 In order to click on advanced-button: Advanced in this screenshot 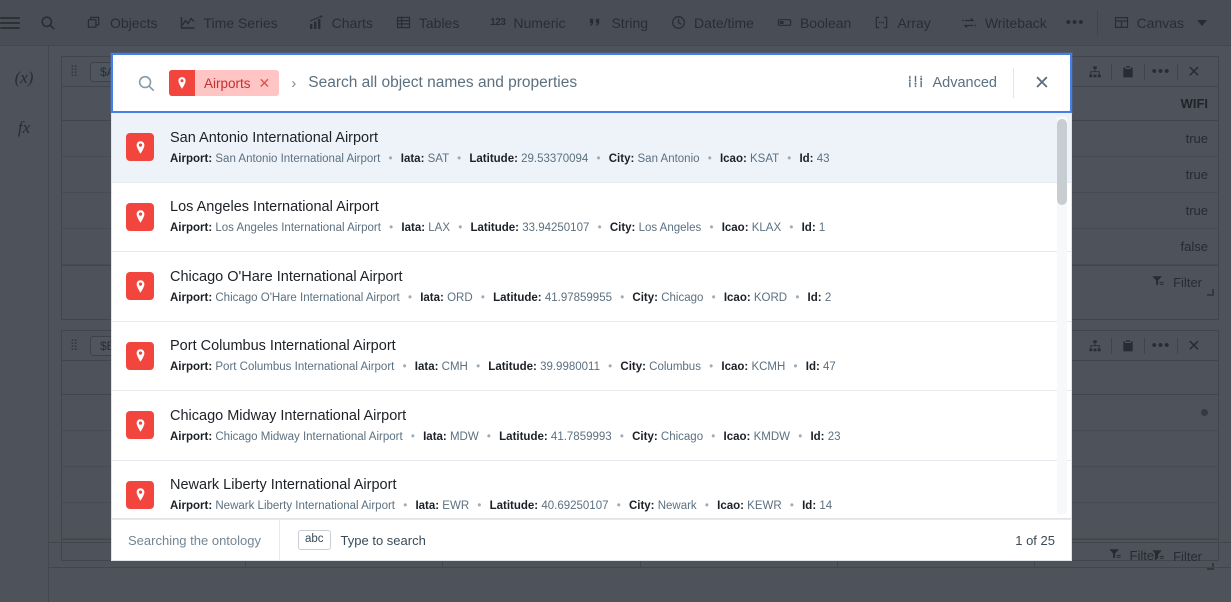, I will do `click(952, 83)`.